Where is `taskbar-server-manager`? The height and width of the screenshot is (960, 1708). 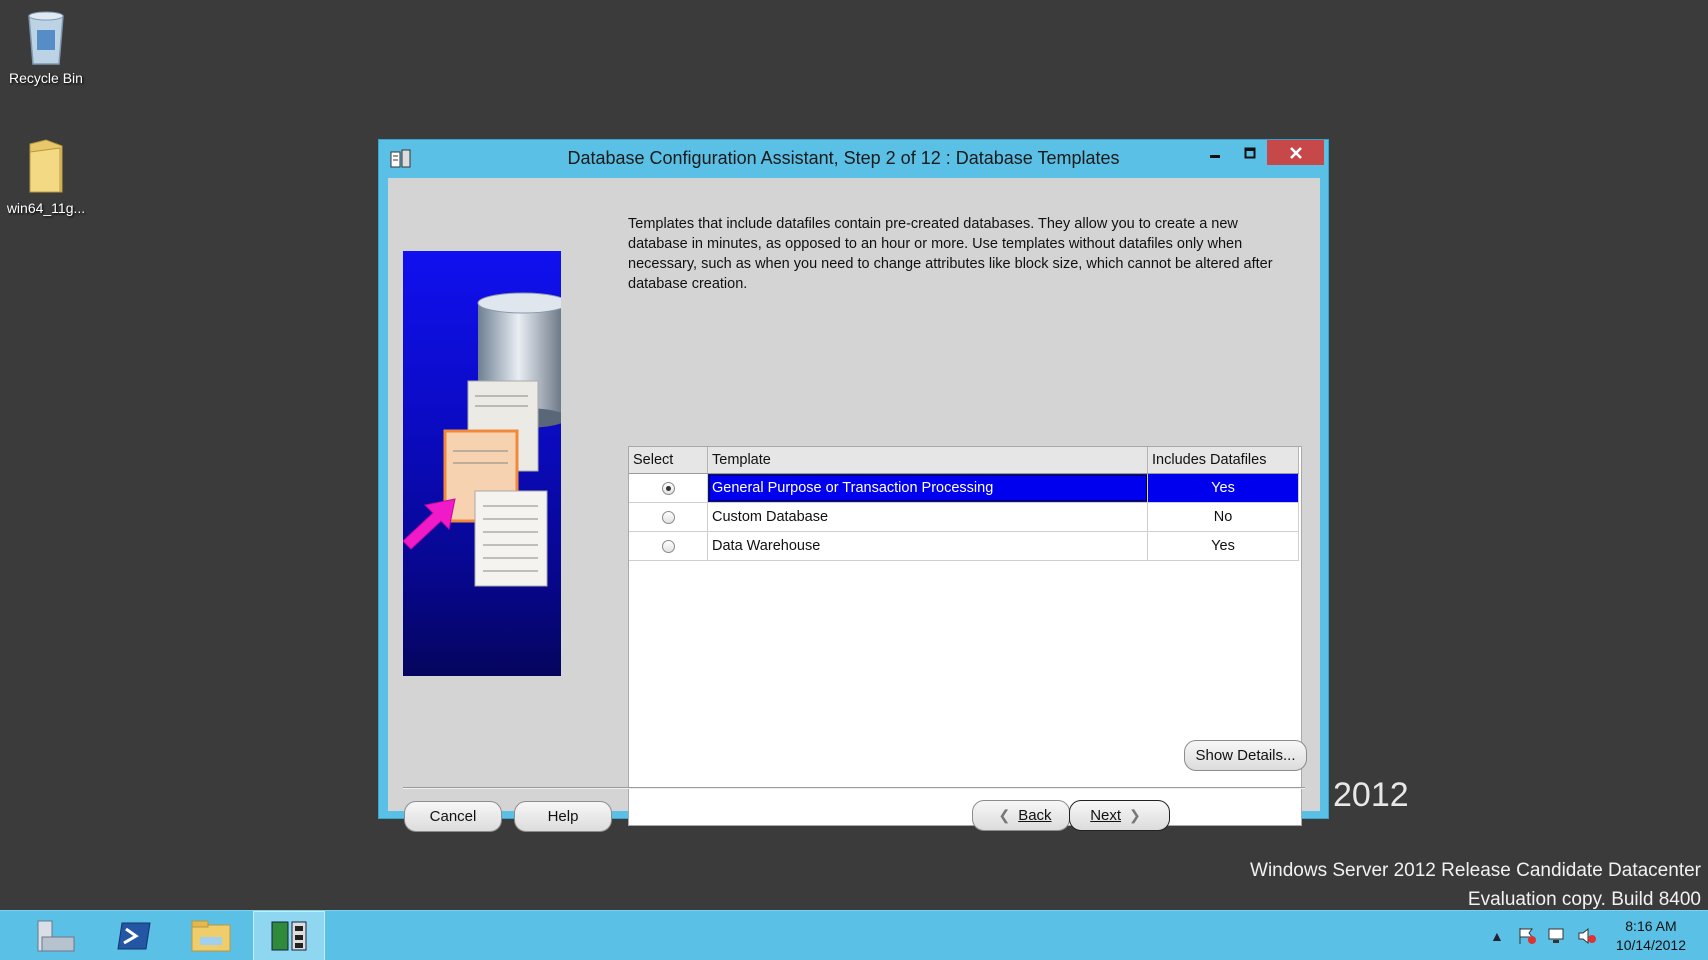 taskbar-server-manager is located at coordinates (56, 935).